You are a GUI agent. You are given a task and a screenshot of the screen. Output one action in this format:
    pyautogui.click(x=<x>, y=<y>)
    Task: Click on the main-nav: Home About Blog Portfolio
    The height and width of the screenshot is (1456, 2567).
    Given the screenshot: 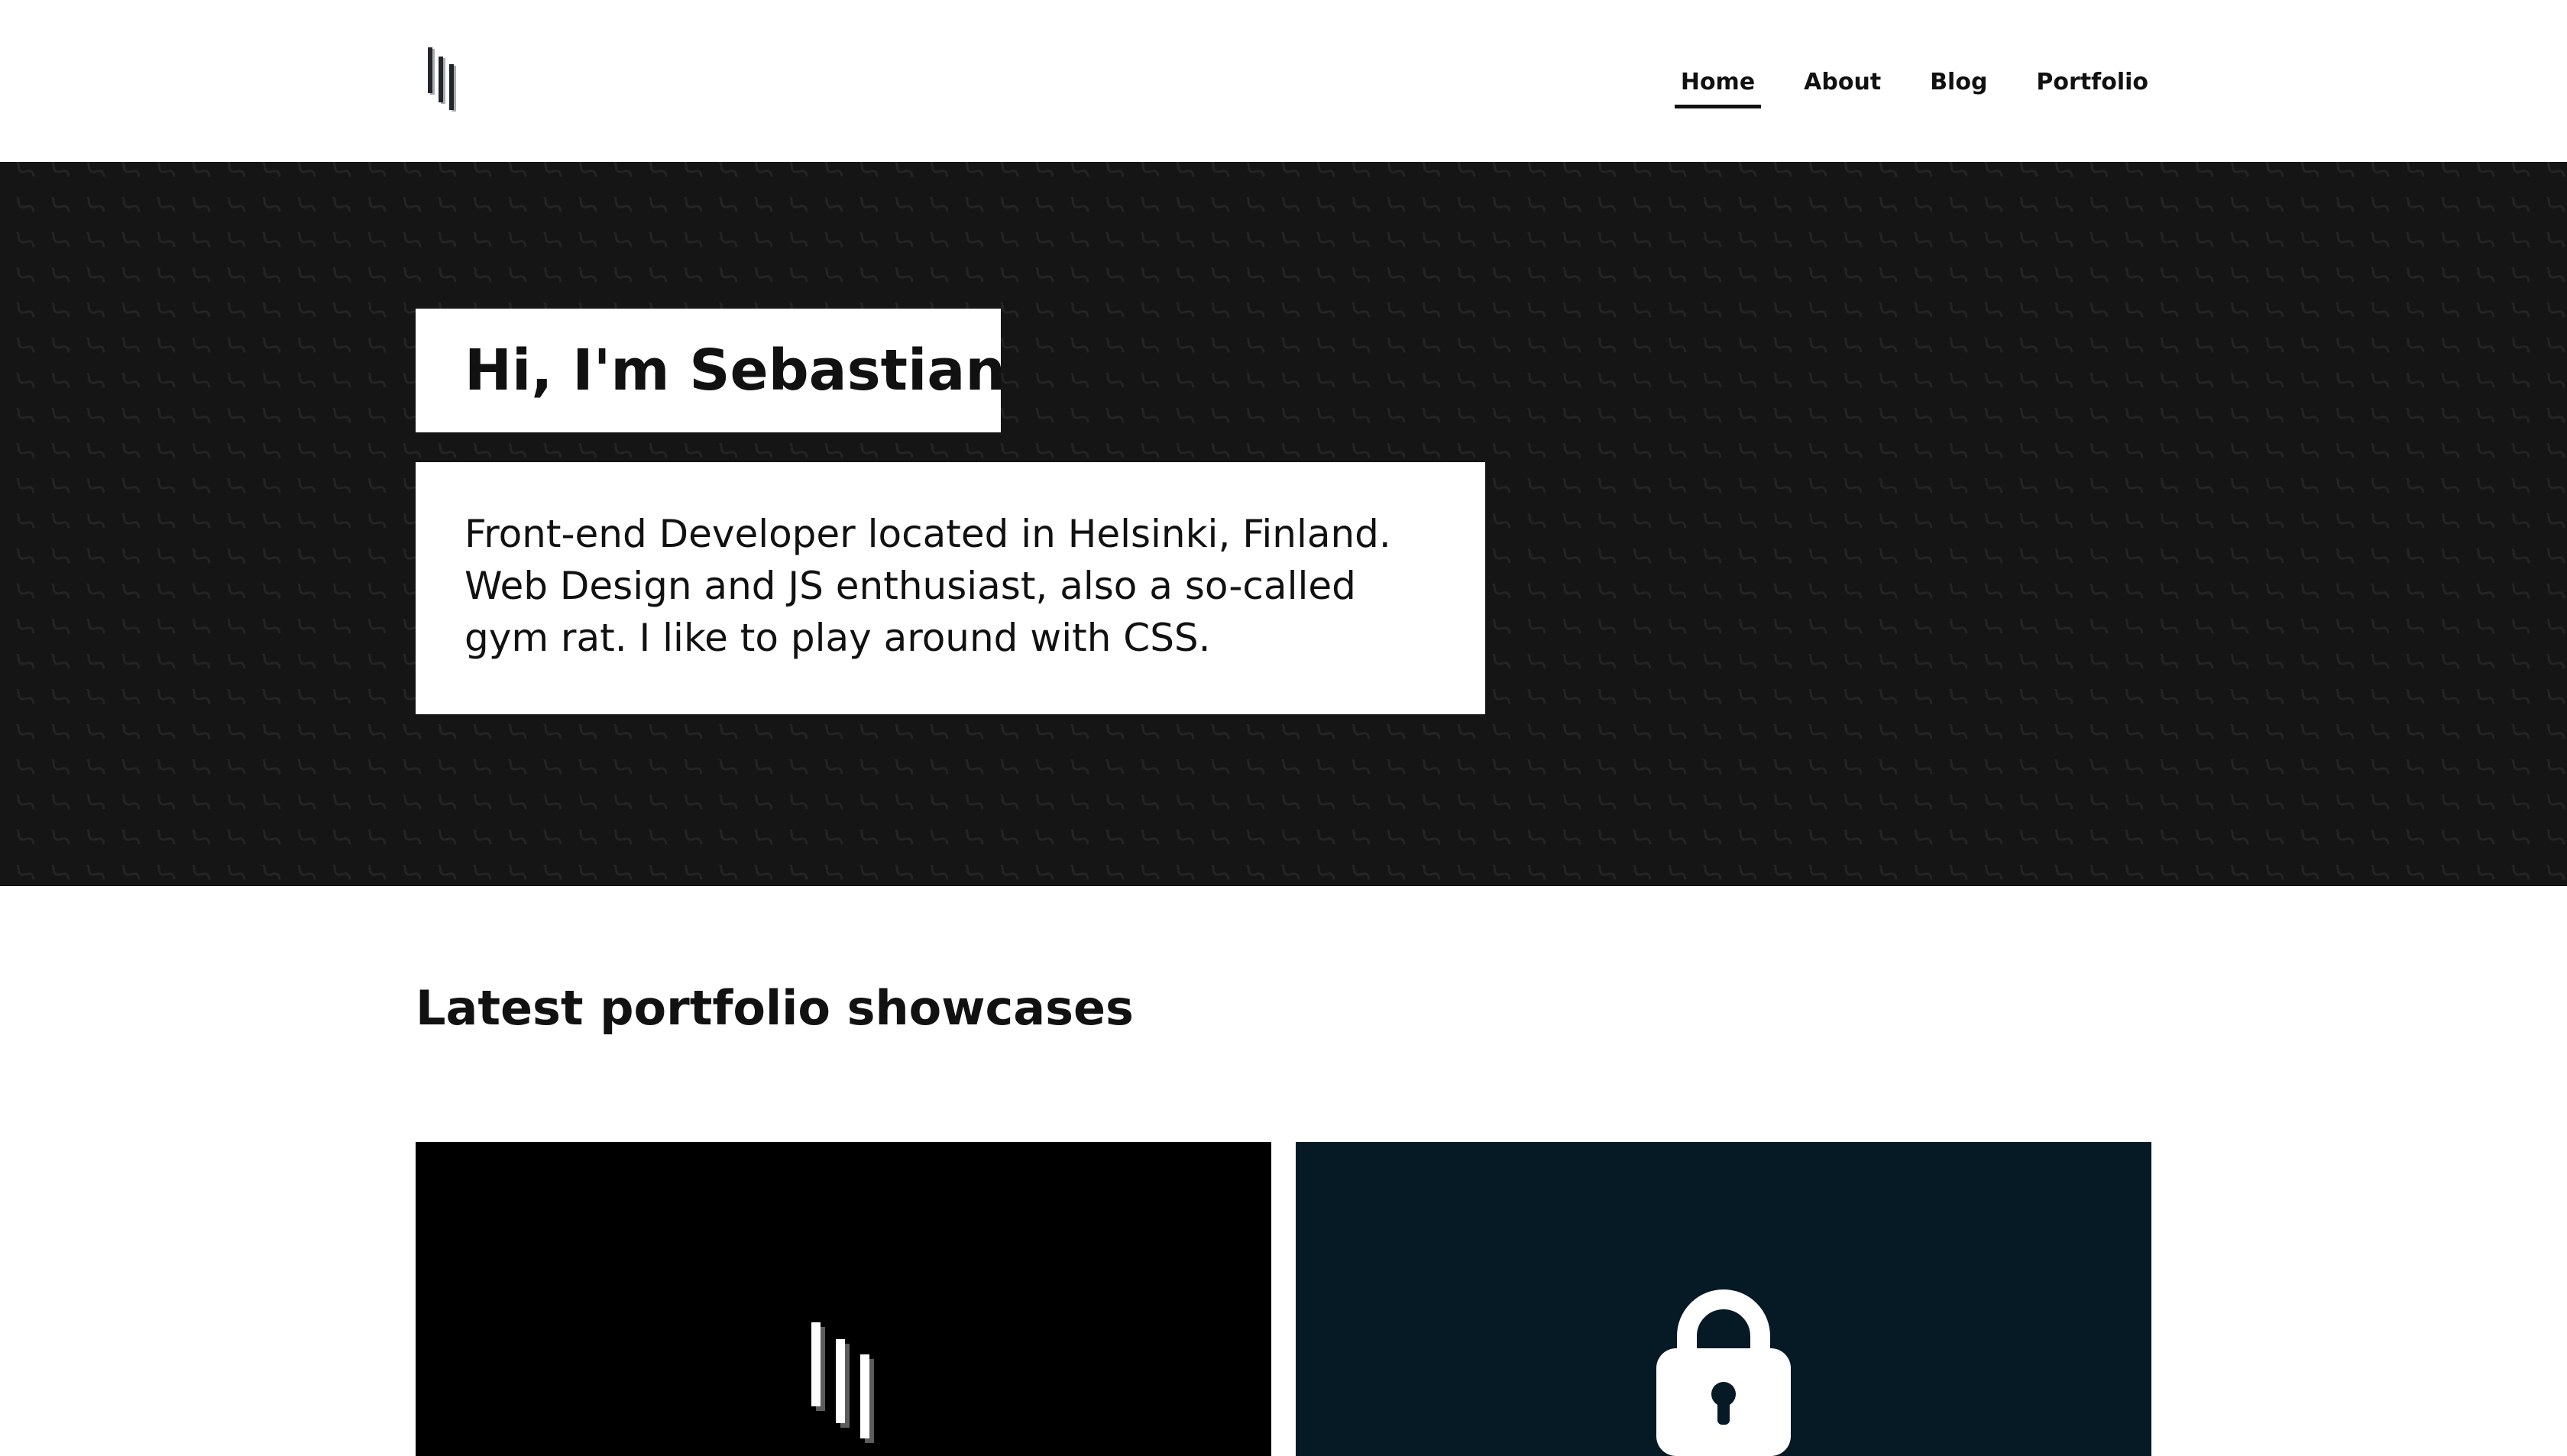 What is the action you would take?
    pyautogui.click(x=1914, y=82)
    